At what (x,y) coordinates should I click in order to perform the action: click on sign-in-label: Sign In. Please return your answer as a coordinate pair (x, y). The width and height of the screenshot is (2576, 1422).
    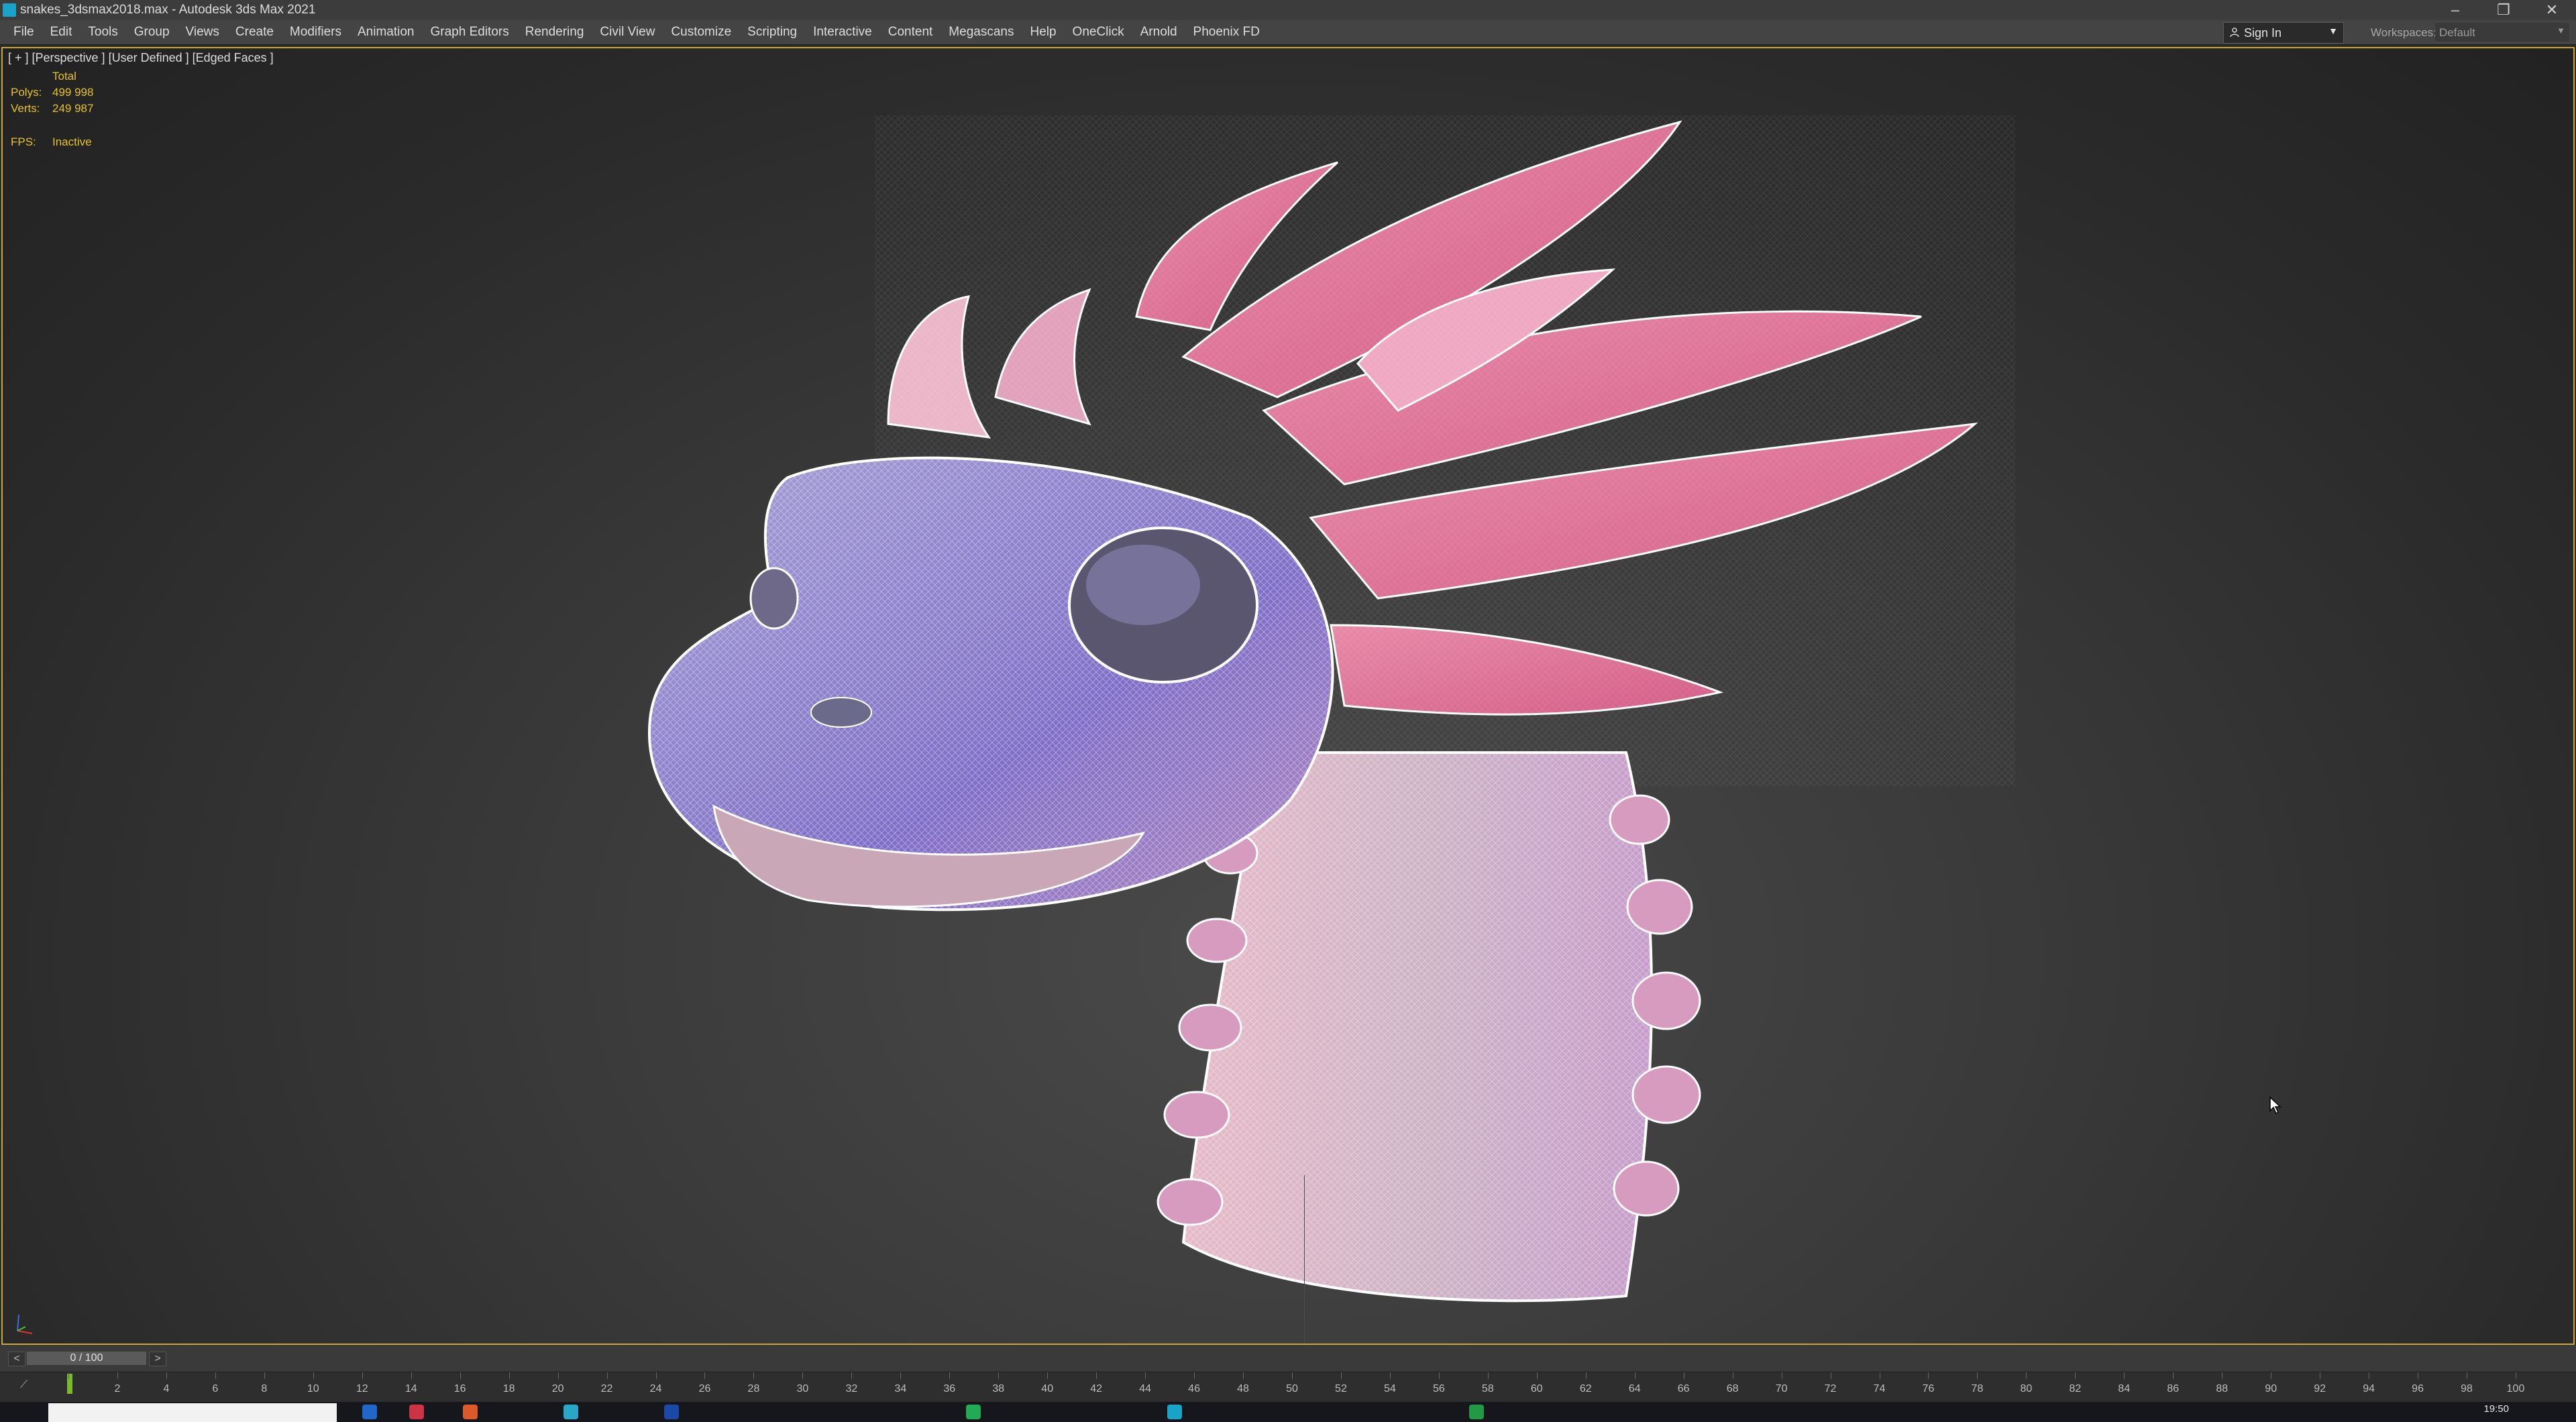
    Looking at the image, I should click on (2263, 33).